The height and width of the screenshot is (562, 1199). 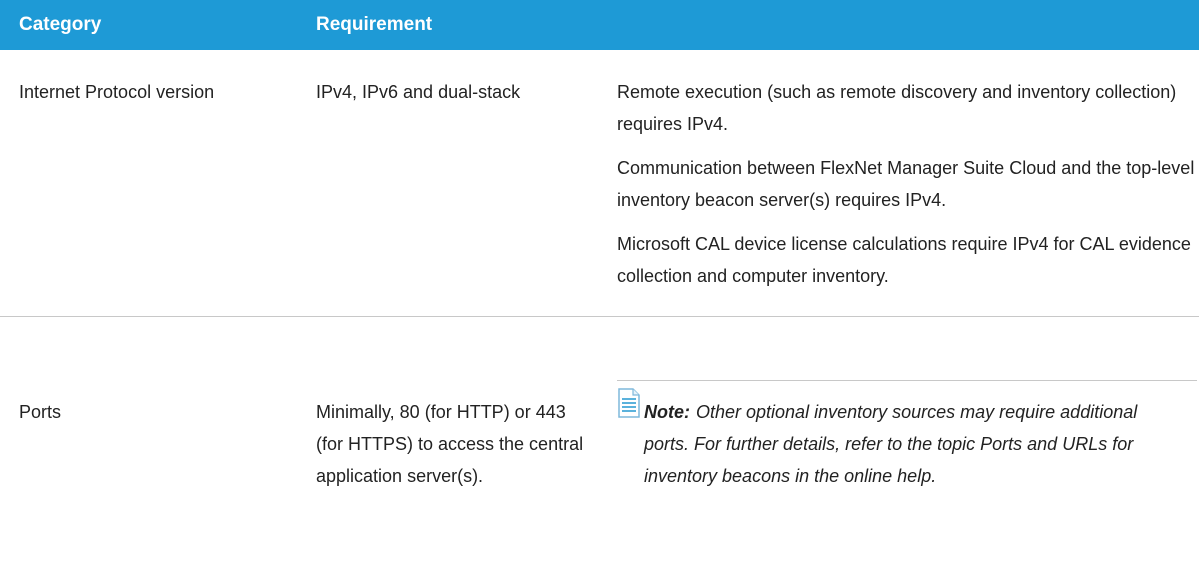 What do you see at coordinates (418, 92) in the screenshot?
I see `row-ip-requirement: IPv4, IPv6 and dual-stack` at bounding box center [418, 92].